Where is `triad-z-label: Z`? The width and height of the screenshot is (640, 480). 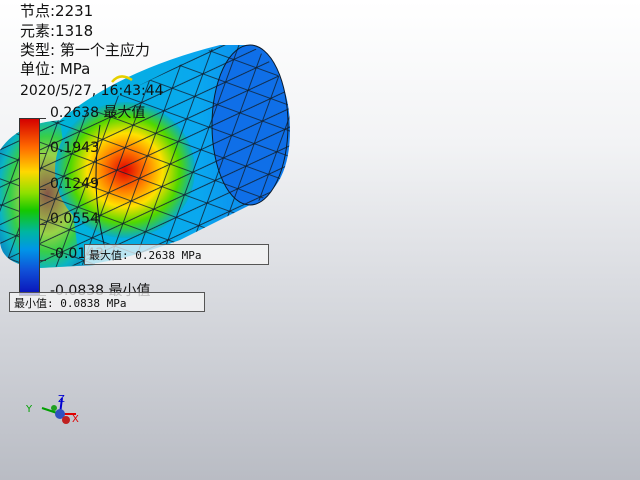 triad-z-label: Z is located at coordinates (61, 399).